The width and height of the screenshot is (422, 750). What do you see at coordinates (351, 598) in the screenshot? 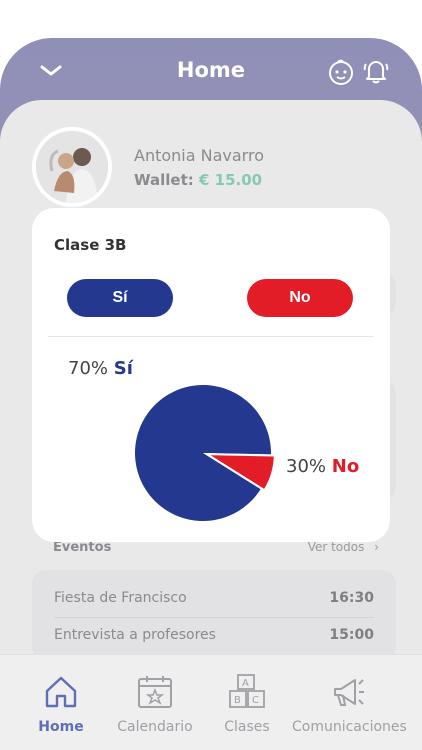
I see `event-time: 16:30` at bounding box center [351, 598].